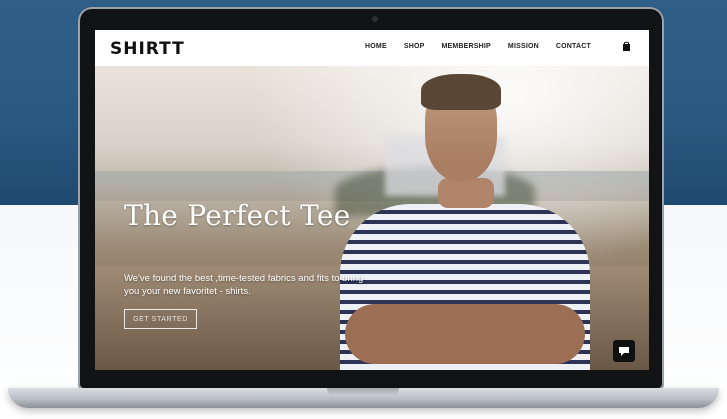 The image size is (727, 419). I want to click on laptop-notch, so click(363, 392).